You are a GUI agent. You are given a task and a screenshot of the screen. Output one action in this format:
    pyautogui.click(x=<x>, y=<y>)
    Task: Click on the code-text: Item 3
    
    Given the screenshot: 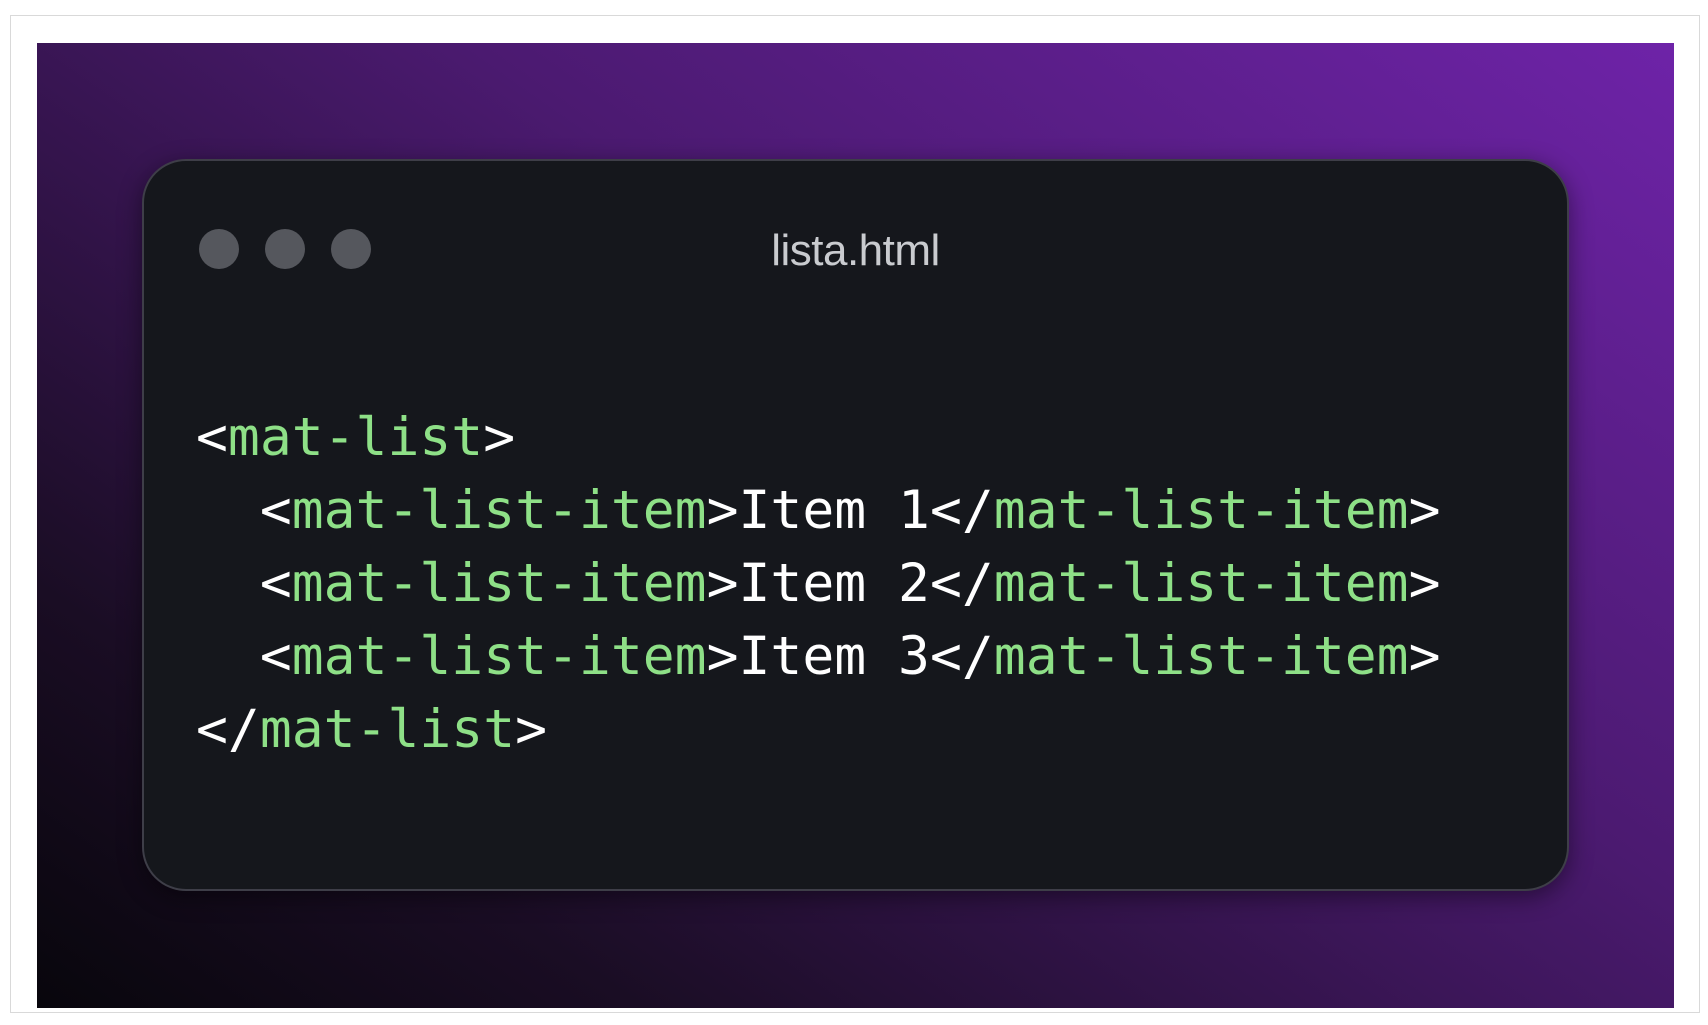 What is the action you would take?
    pyautogui.click(x=834, y=656)
    